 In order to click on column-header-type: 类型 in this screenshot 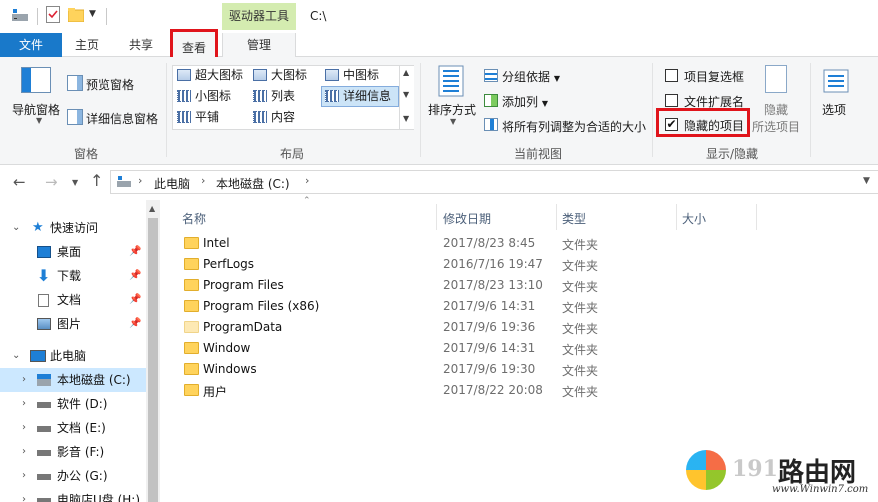, I will do `click(574, 219)`.